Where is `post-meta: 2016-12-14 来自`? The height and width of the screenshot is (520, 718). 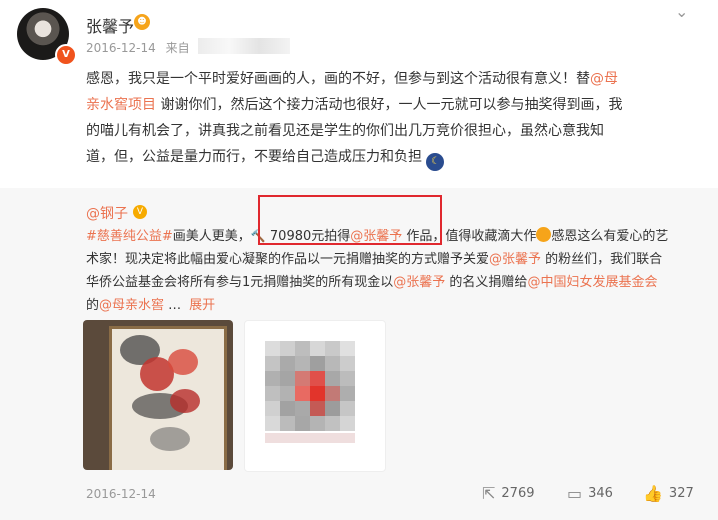 post-meta: 2016-12-14 来自 is located at coordinates (138, 47).